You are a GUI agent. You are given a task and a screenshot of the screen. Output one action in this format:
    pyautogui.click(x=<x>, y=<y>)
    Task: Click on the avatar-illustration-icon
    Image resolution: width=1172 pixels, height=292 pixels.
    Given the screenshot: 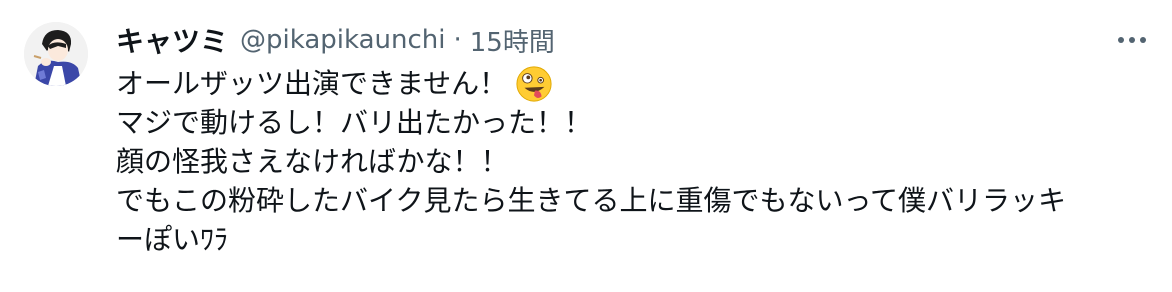 What is the action you would take?
    pyautogui.click(x=56, y=54)
    